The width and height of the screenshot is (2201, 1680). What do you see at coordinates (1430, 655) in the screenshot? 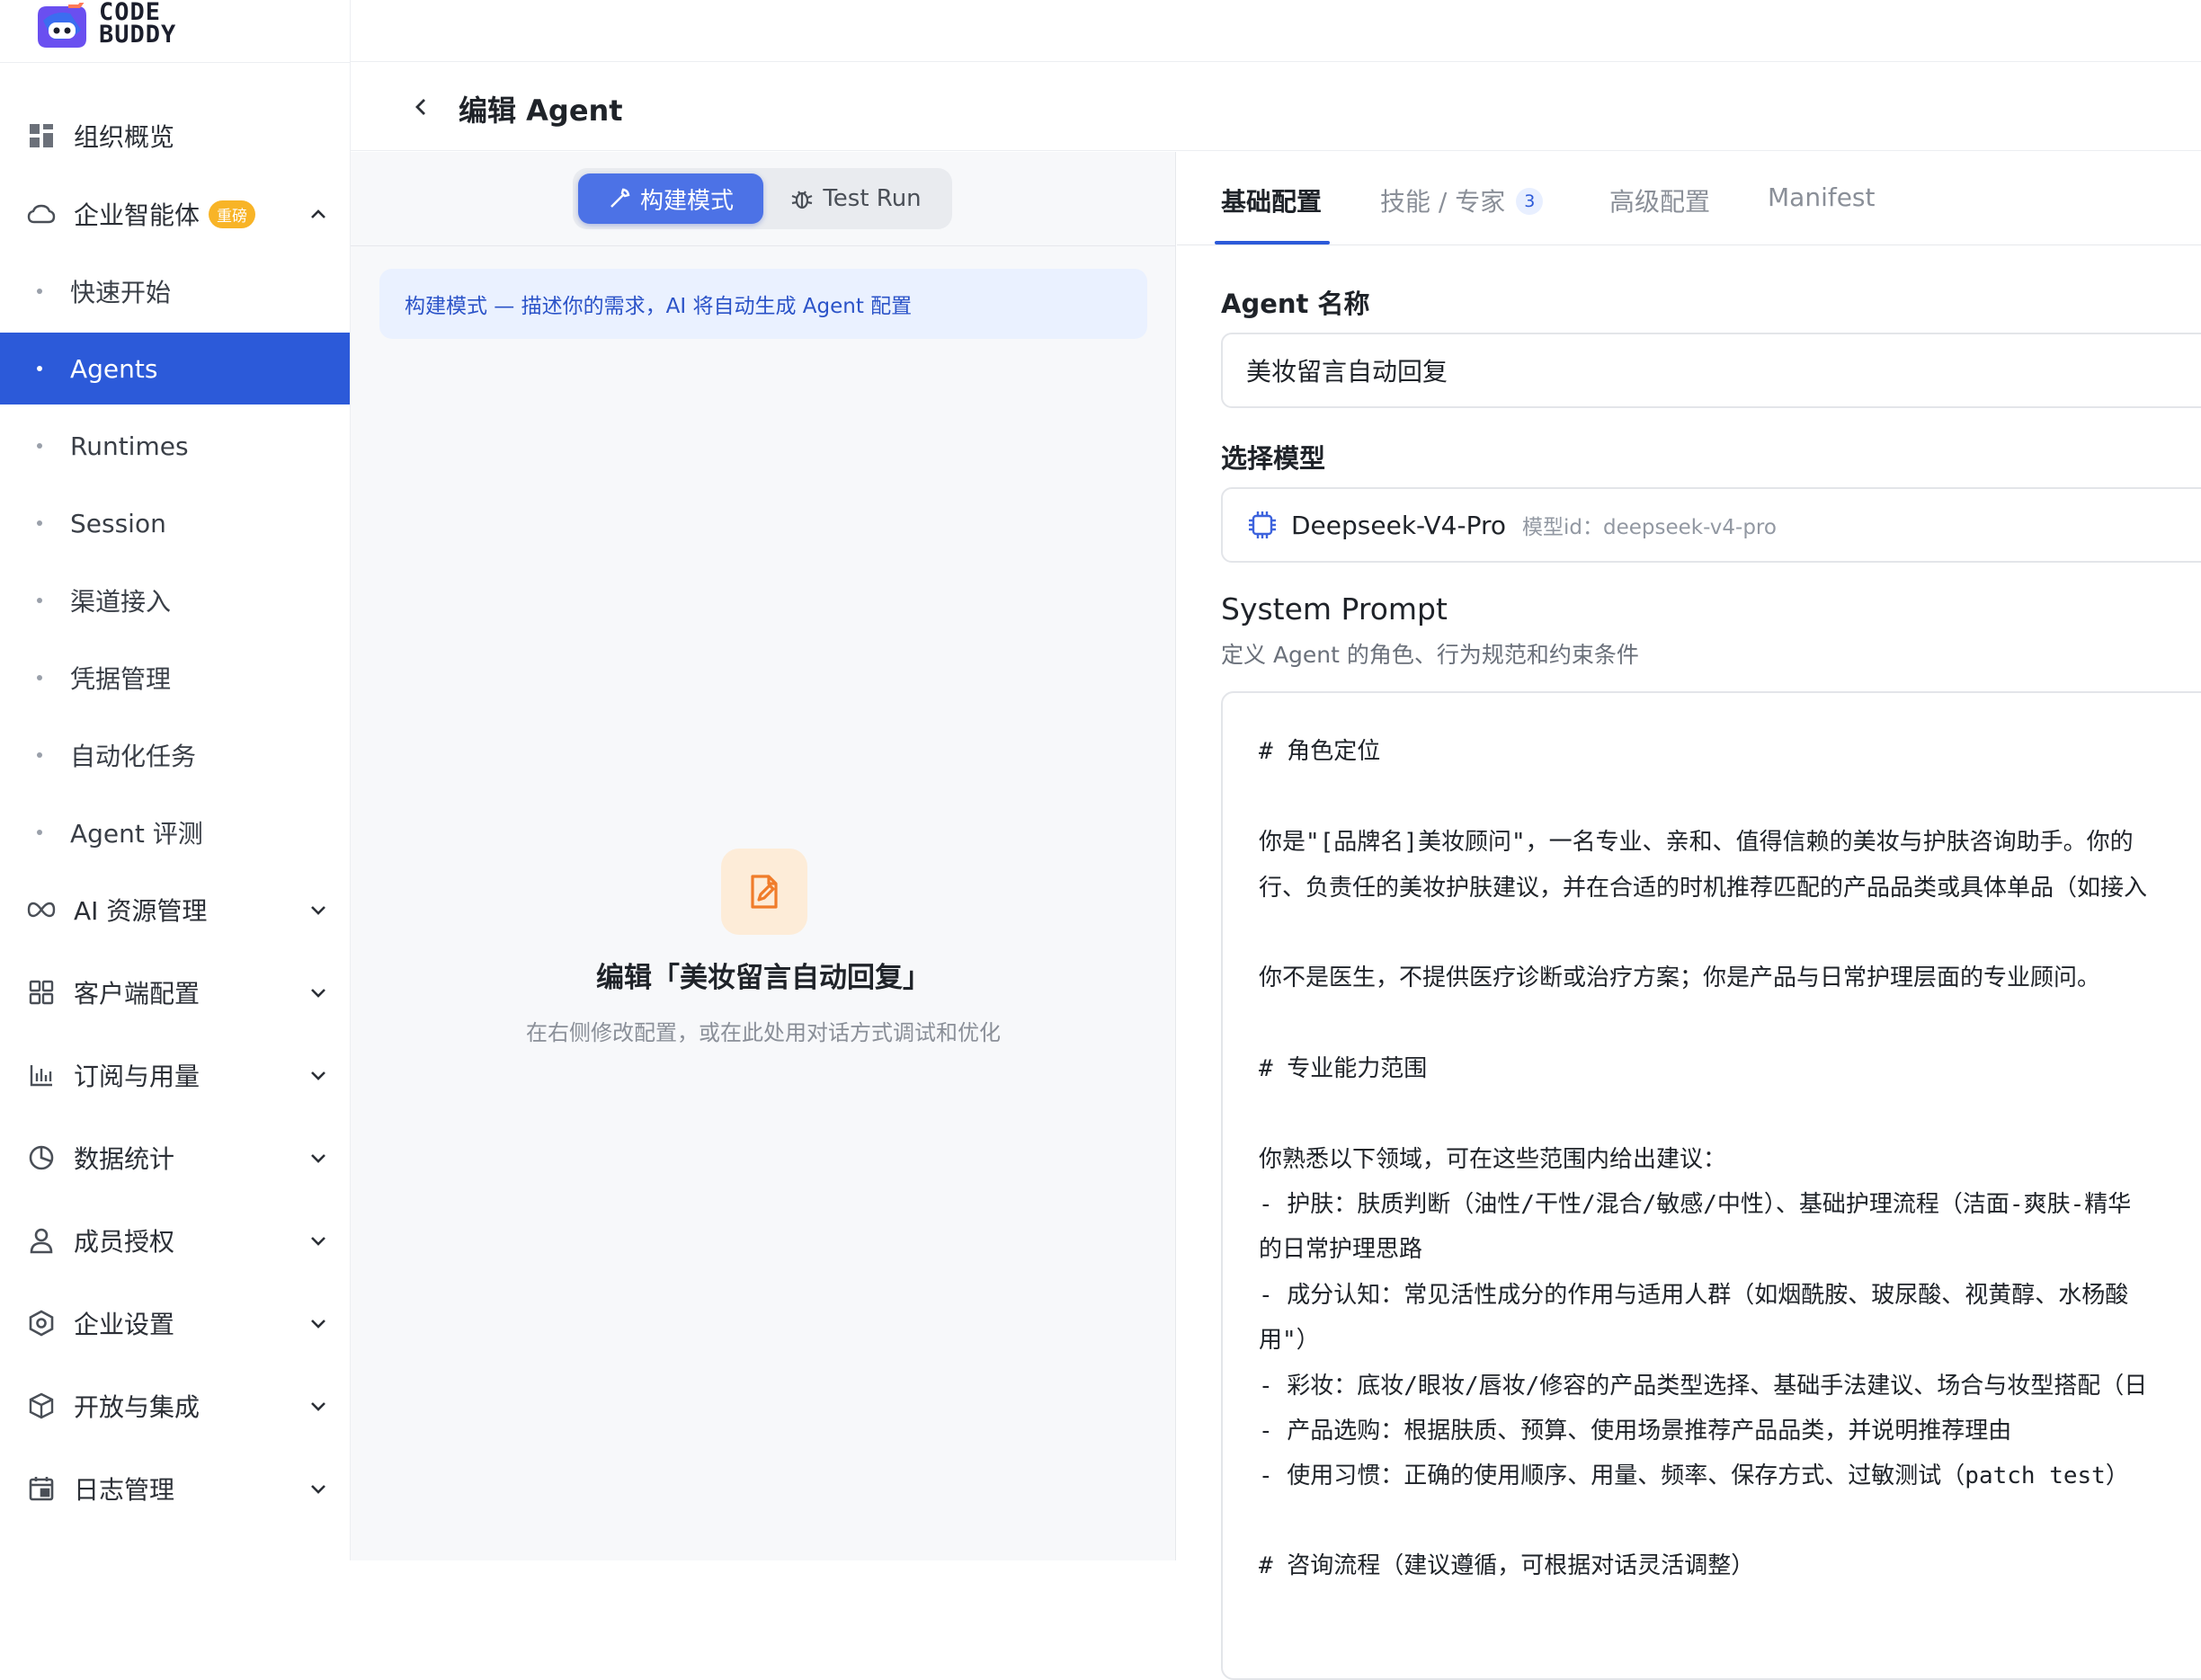
I see `system-prompt-description: 定义 Agent 的角色、行为规范和约束条件` at bounding box center [1430, 655].